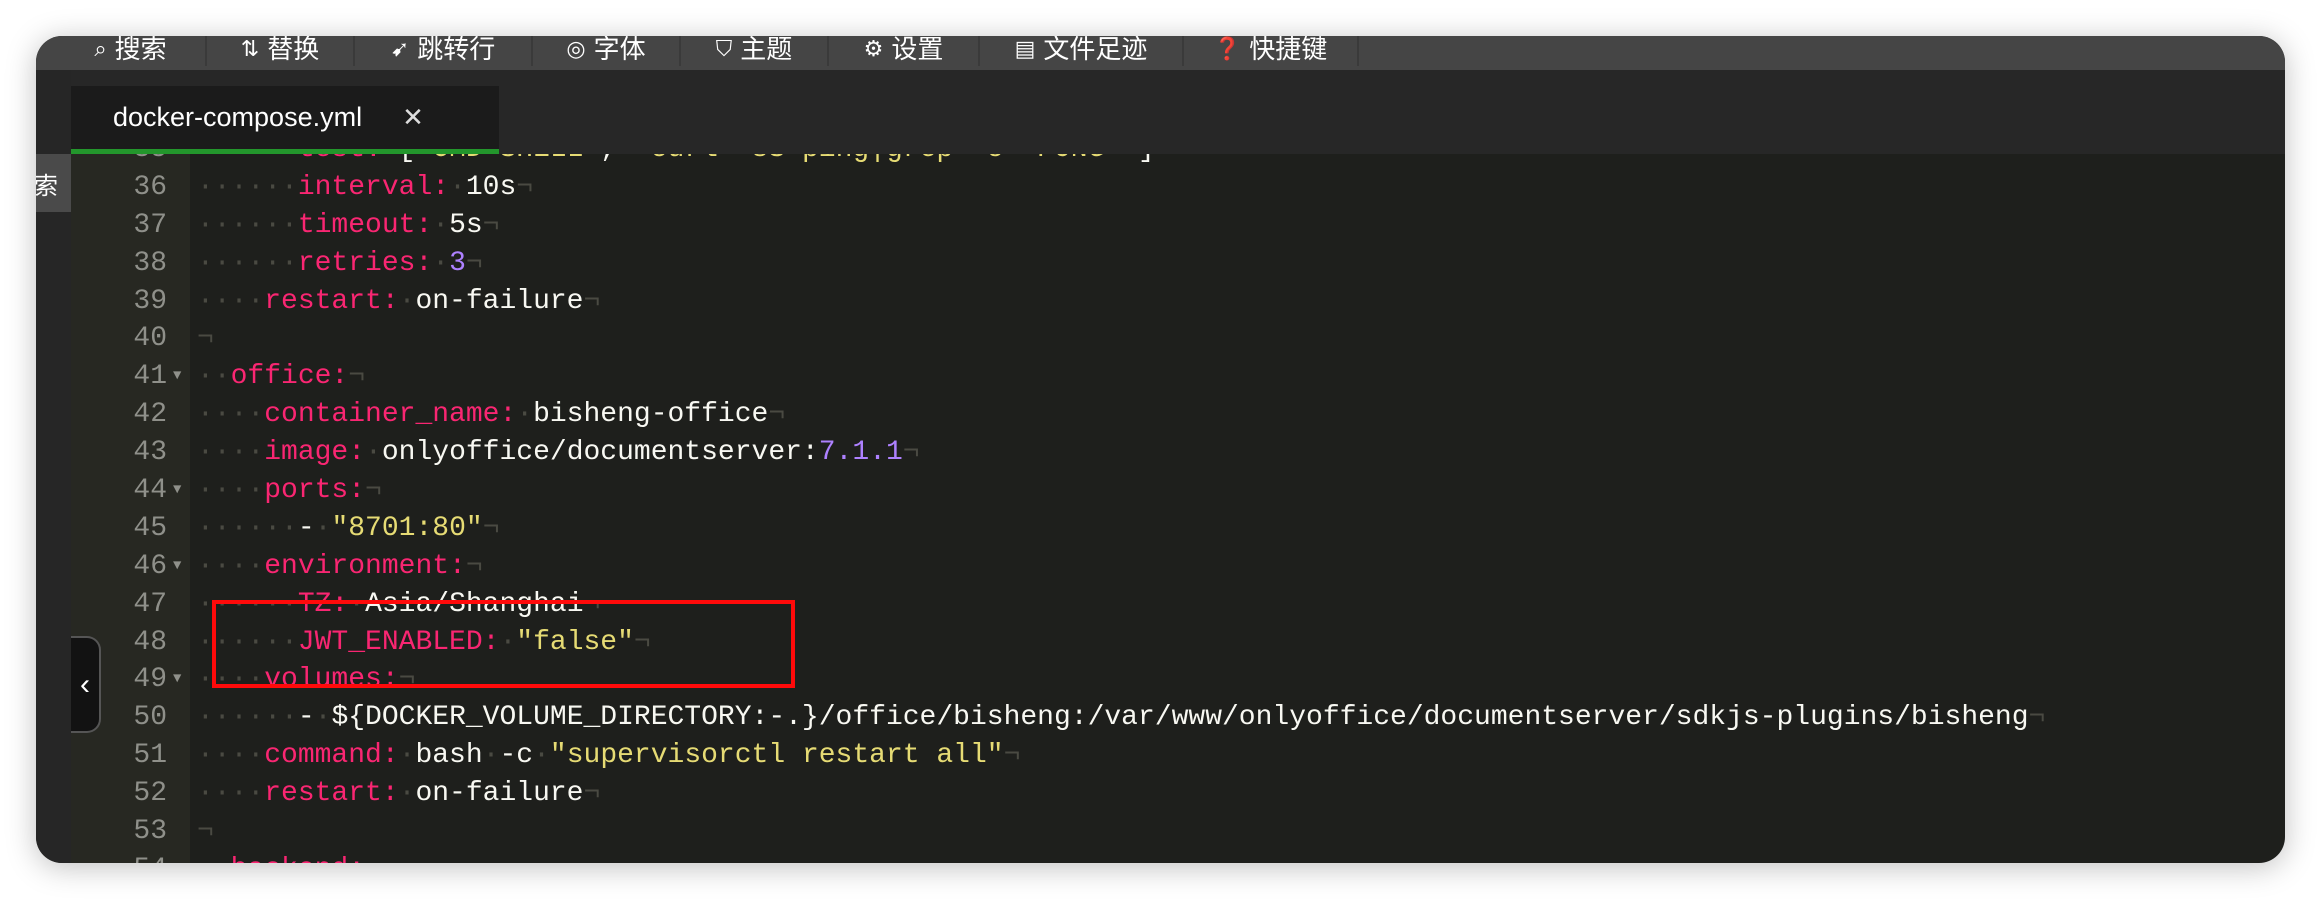  Describe the element at coordinates (457, 263) in the screenshot. I see `code-token: 3` at that location.